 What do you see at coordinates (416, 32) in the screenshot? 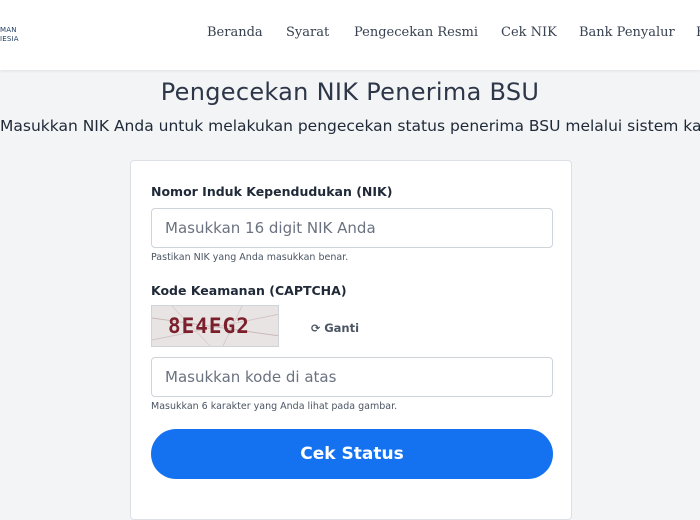
I see `nav-item-pengecekan-resmi: Pengecekan Resmi` at bounding box center [416, 32].